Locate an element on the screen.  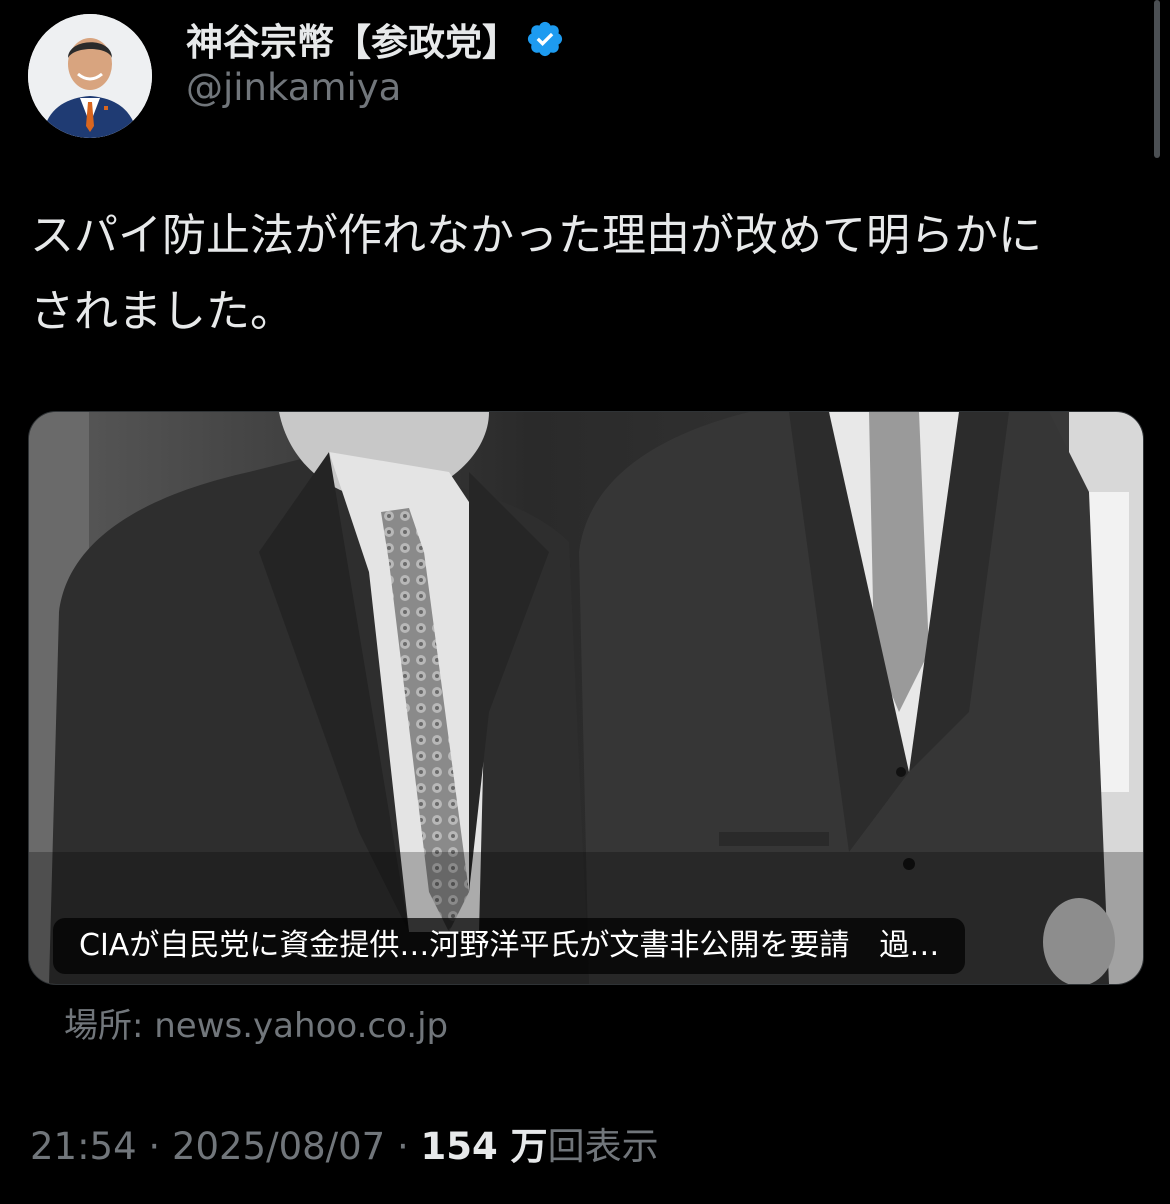
verified-badge-icon is located at coordinates (545, 39).